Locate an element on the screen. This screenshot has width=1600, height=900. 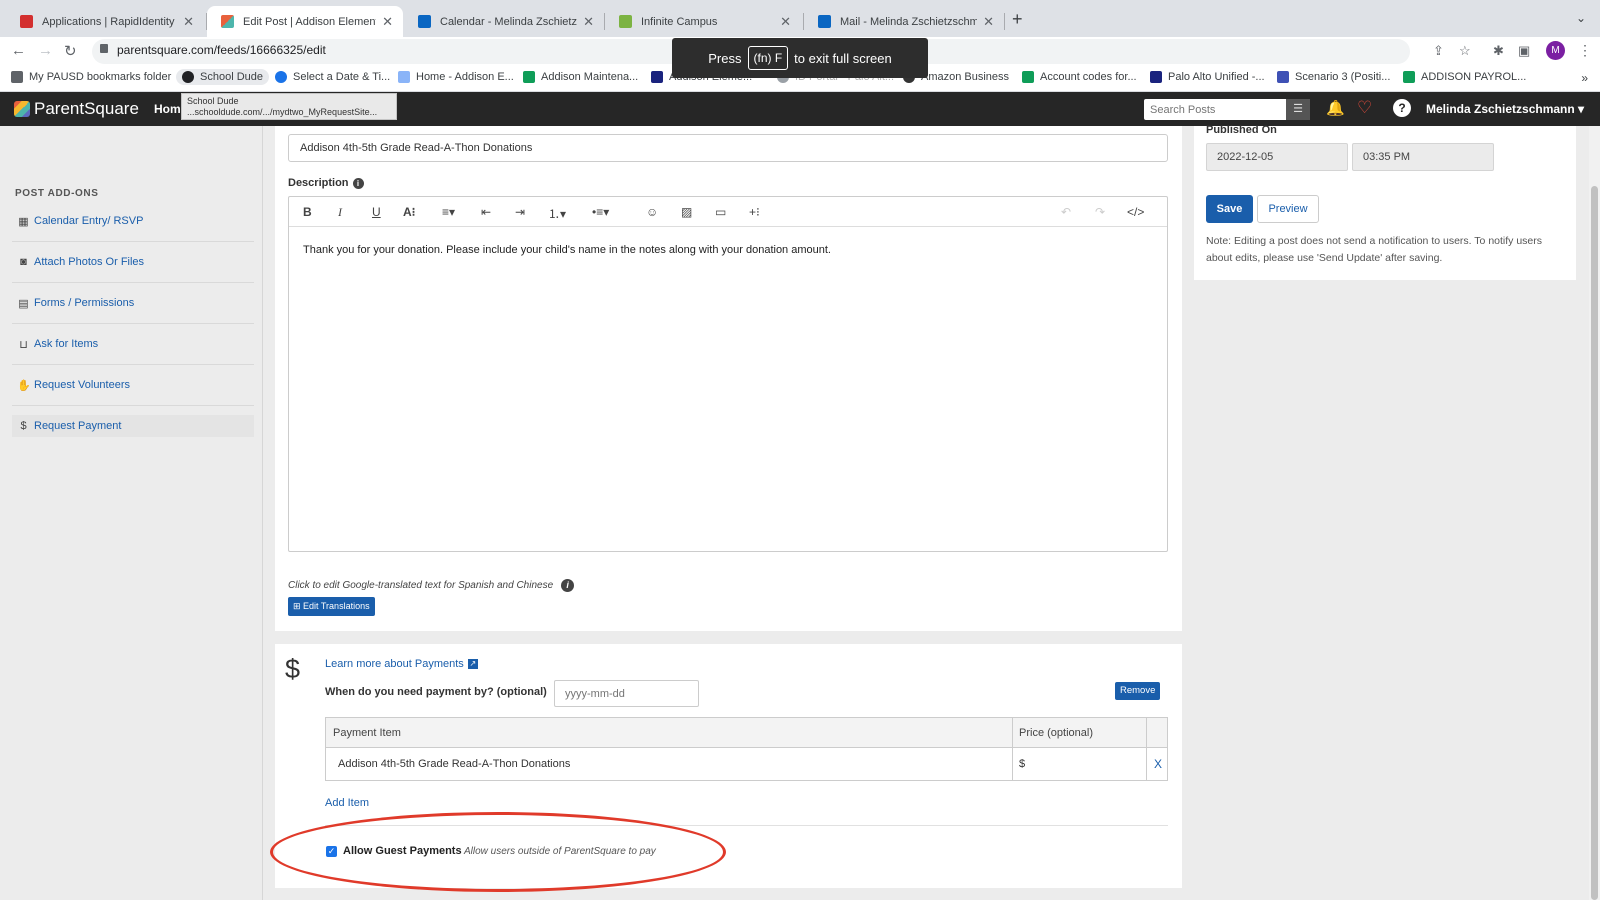
bookmark-star-icon: ☆ is located at coordinates (1465, 51).